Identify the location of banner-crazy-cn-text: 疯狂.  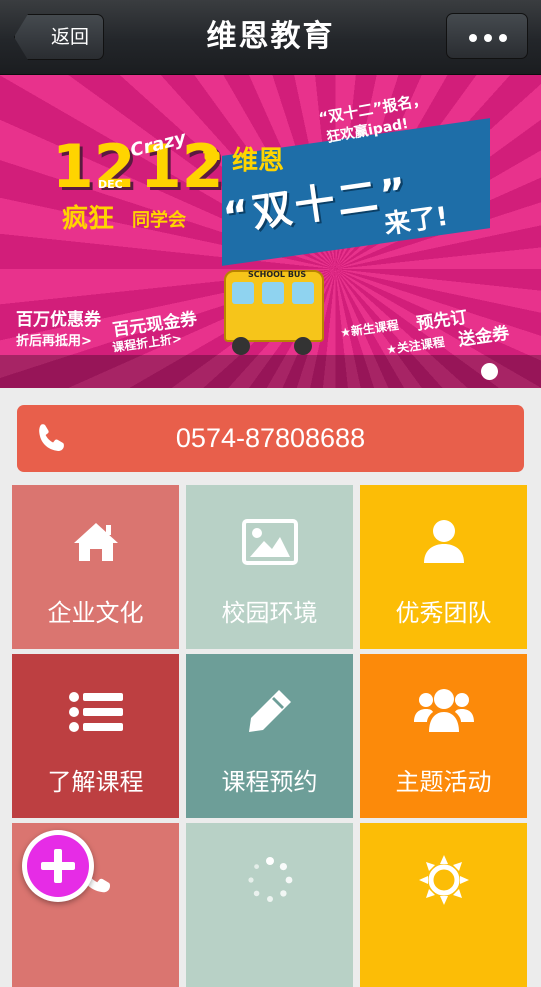
(88, 219).